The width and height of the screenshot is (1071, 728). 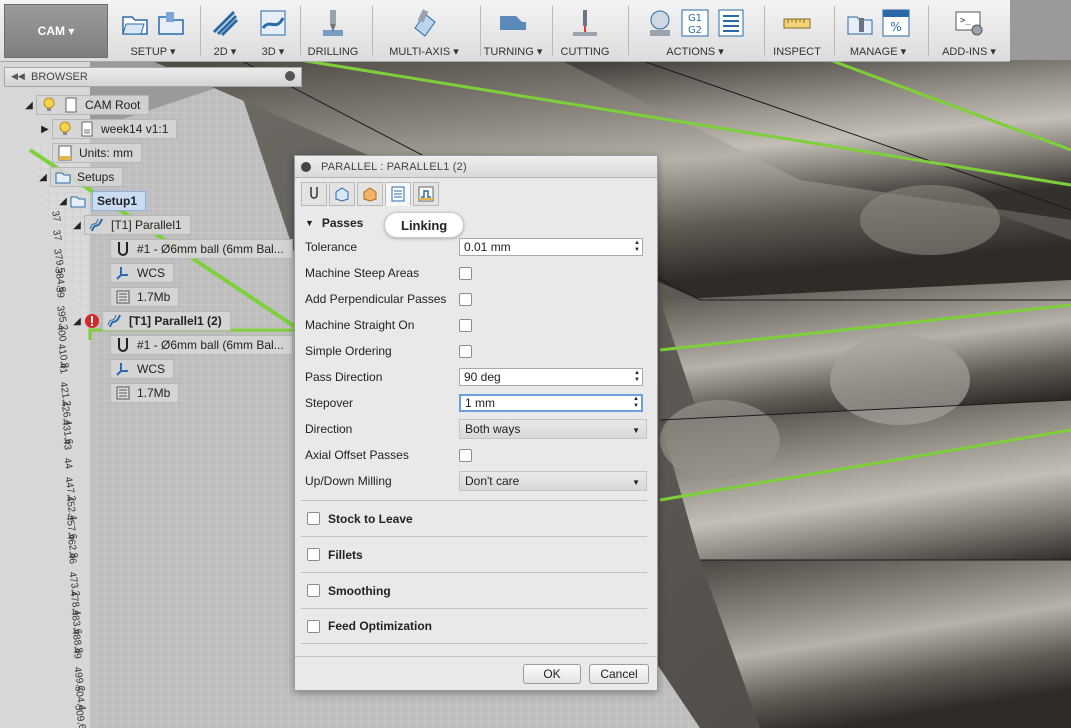 I want to click on passes-section-header: ▼ Passes, so click(x=334, y=223).